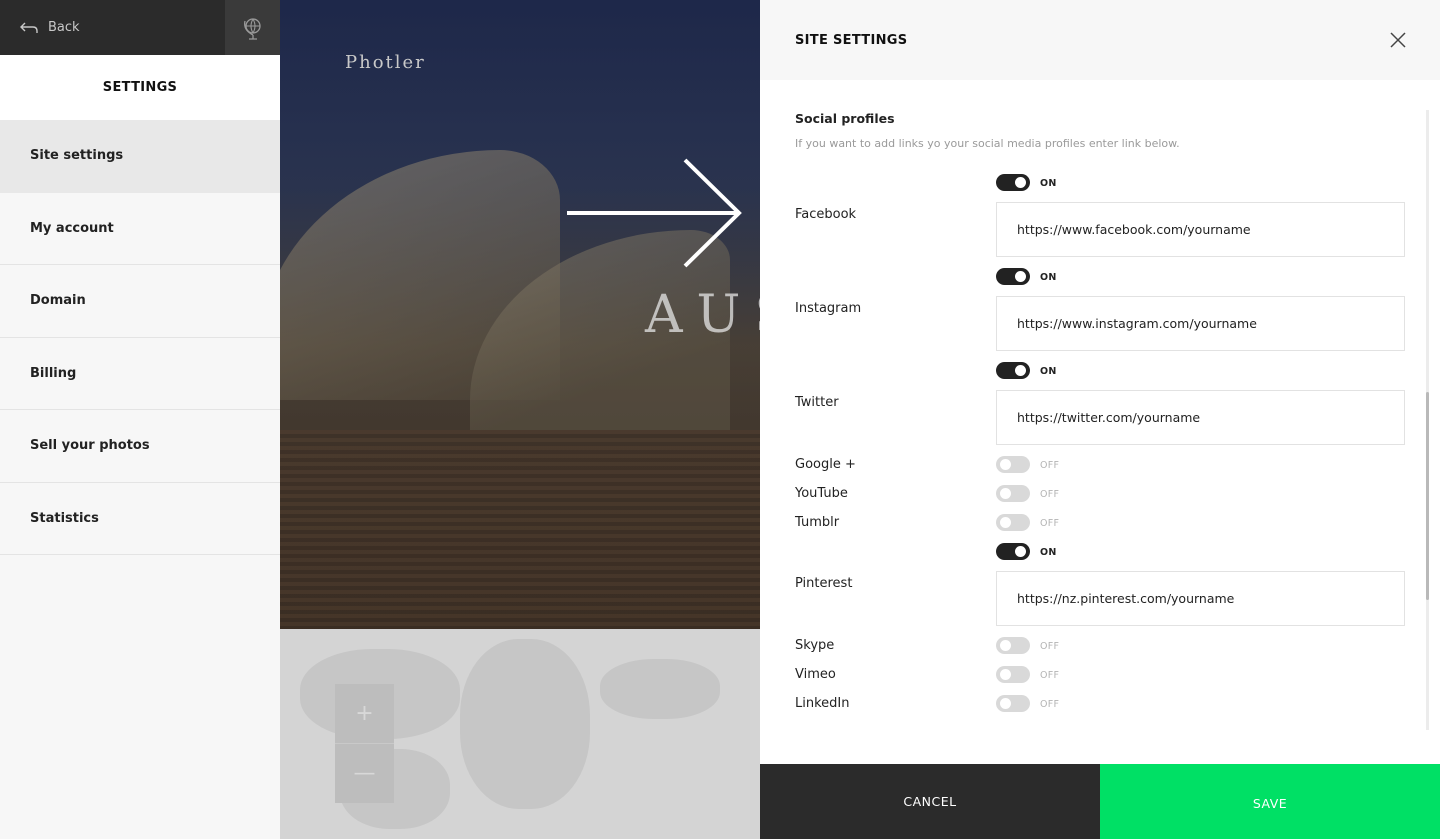 The width and height of the screenshot is (1440, 839). I want to click on panel-header: SITE SETTINGS, so click(1100, 40).